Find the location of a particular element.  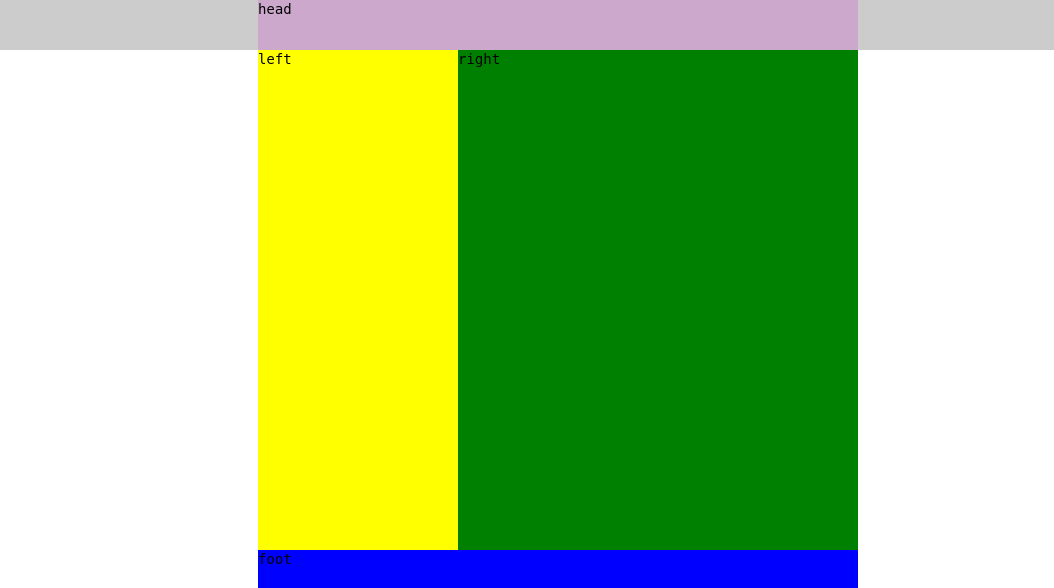

head-label: head is located at coordinates (275, 10).